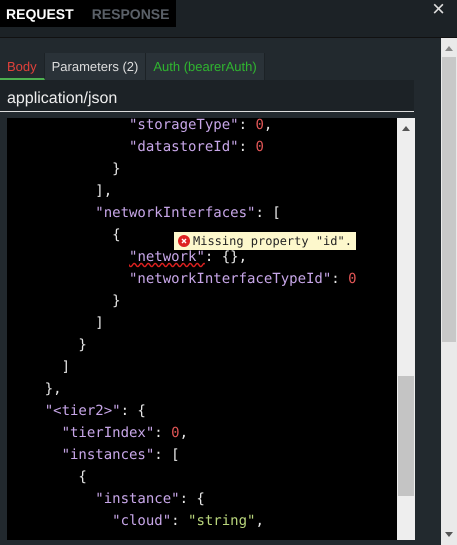  I want to click on error-icon, so click(184, 241).